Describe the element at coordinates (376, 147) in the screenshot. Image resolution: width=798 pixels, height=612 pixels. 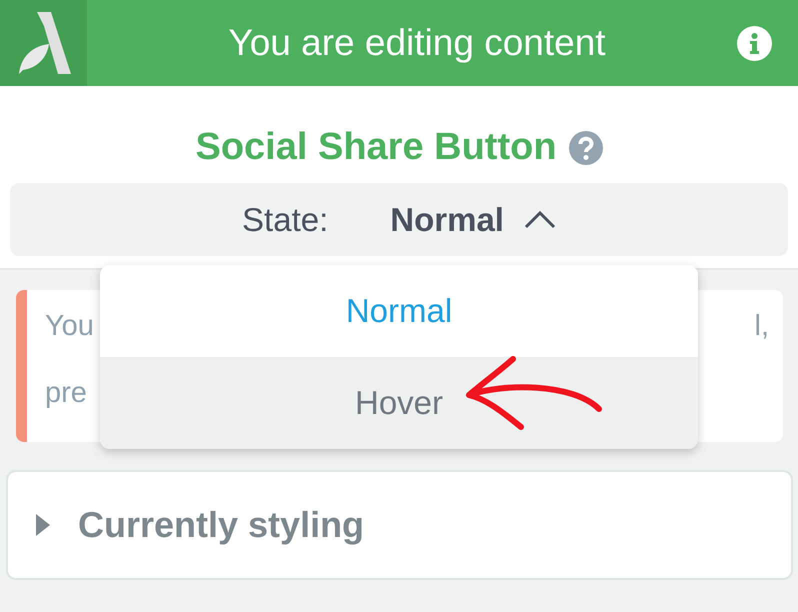
I see `panel-title: Social Share Button` at that location.